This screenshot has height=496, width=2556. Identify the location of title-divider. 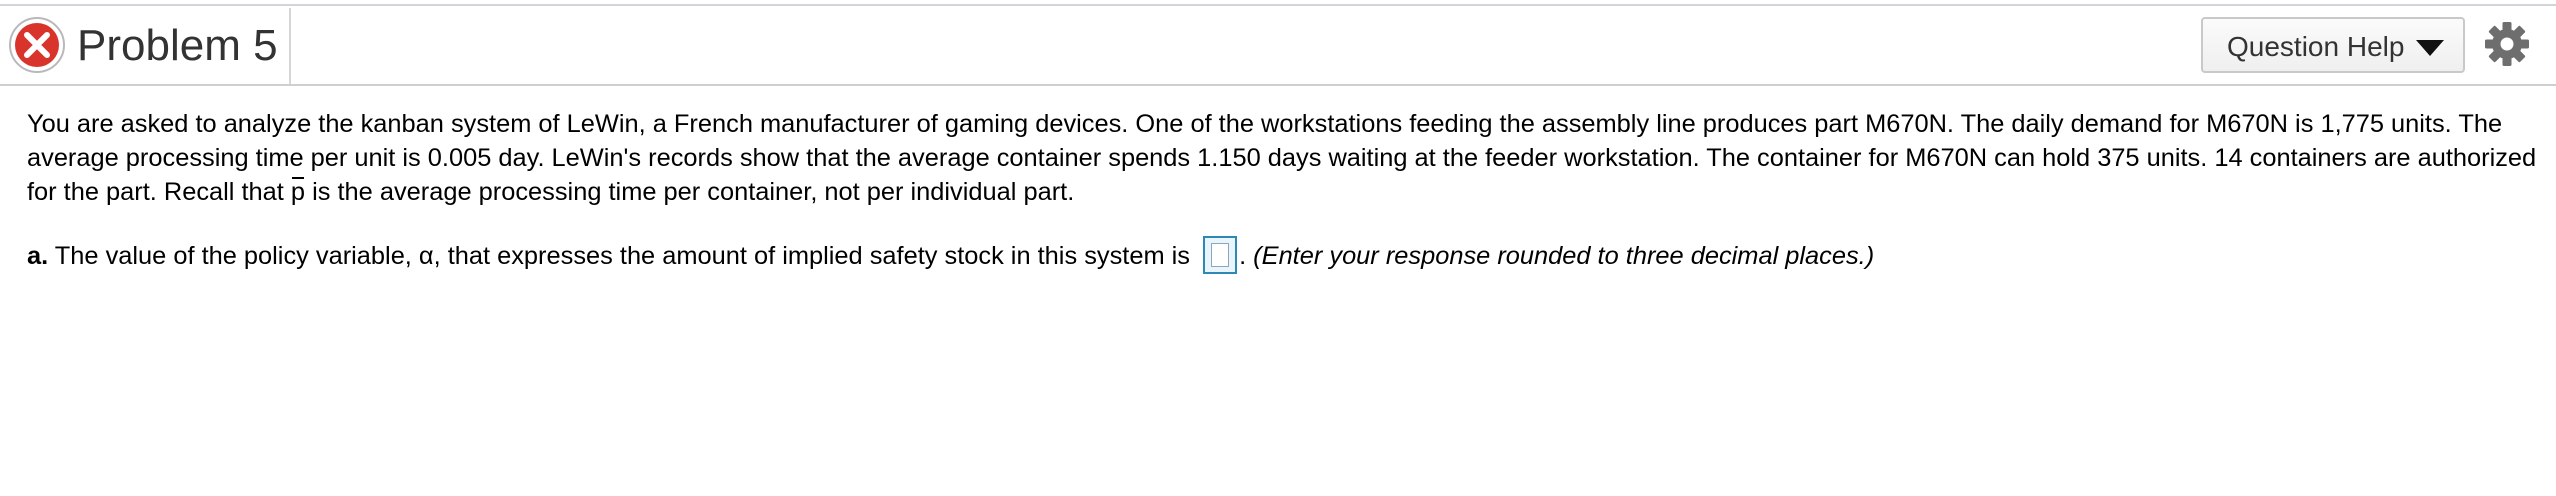
(290, 46).